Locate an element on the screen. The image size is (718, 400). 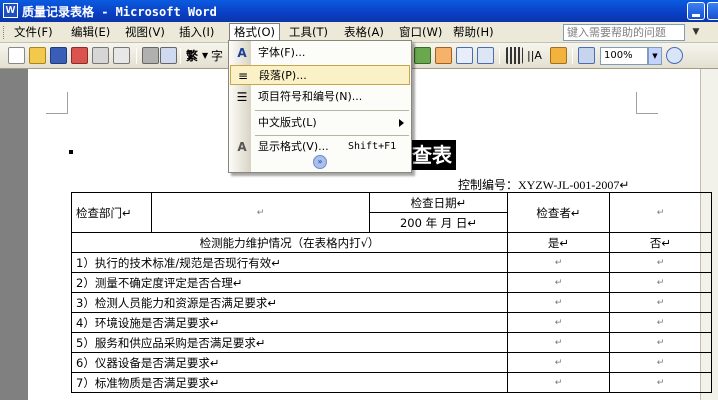
table-row: 3）检测人员能力和资源是否满足要求↵ is located at coordinates (289, 302).